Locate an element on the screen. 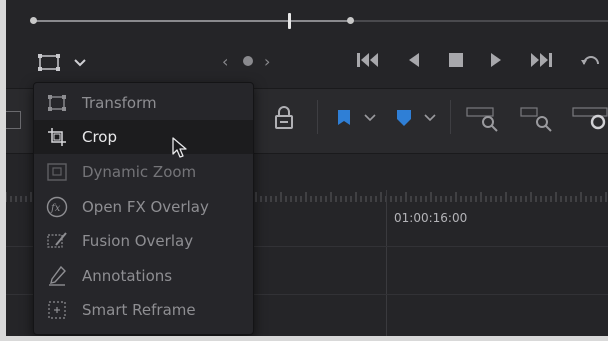 The width and height of the screenshot is (608, 341). previous-clip-arrow-icon: ‹ is located at coordinates (225, 61).